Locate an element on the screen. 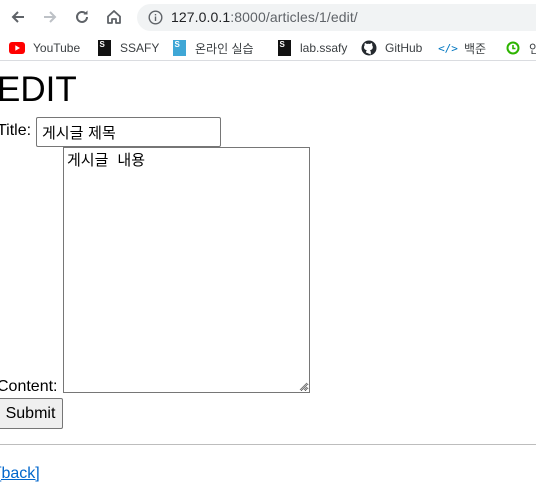  reload-button is located at coordinates (82, 17).